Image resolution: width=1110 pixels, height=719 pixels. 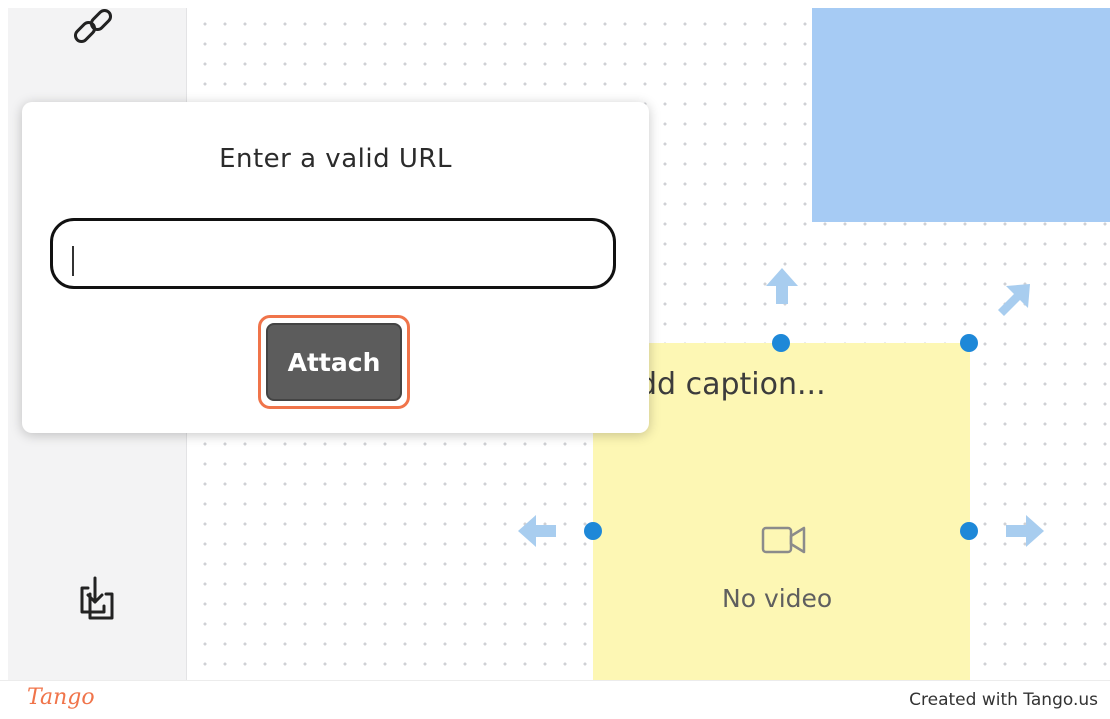 What do you see at coordinates (781, 343) in the screenshot?
I see `resize-handle-top` at bounding box center [781, 343].